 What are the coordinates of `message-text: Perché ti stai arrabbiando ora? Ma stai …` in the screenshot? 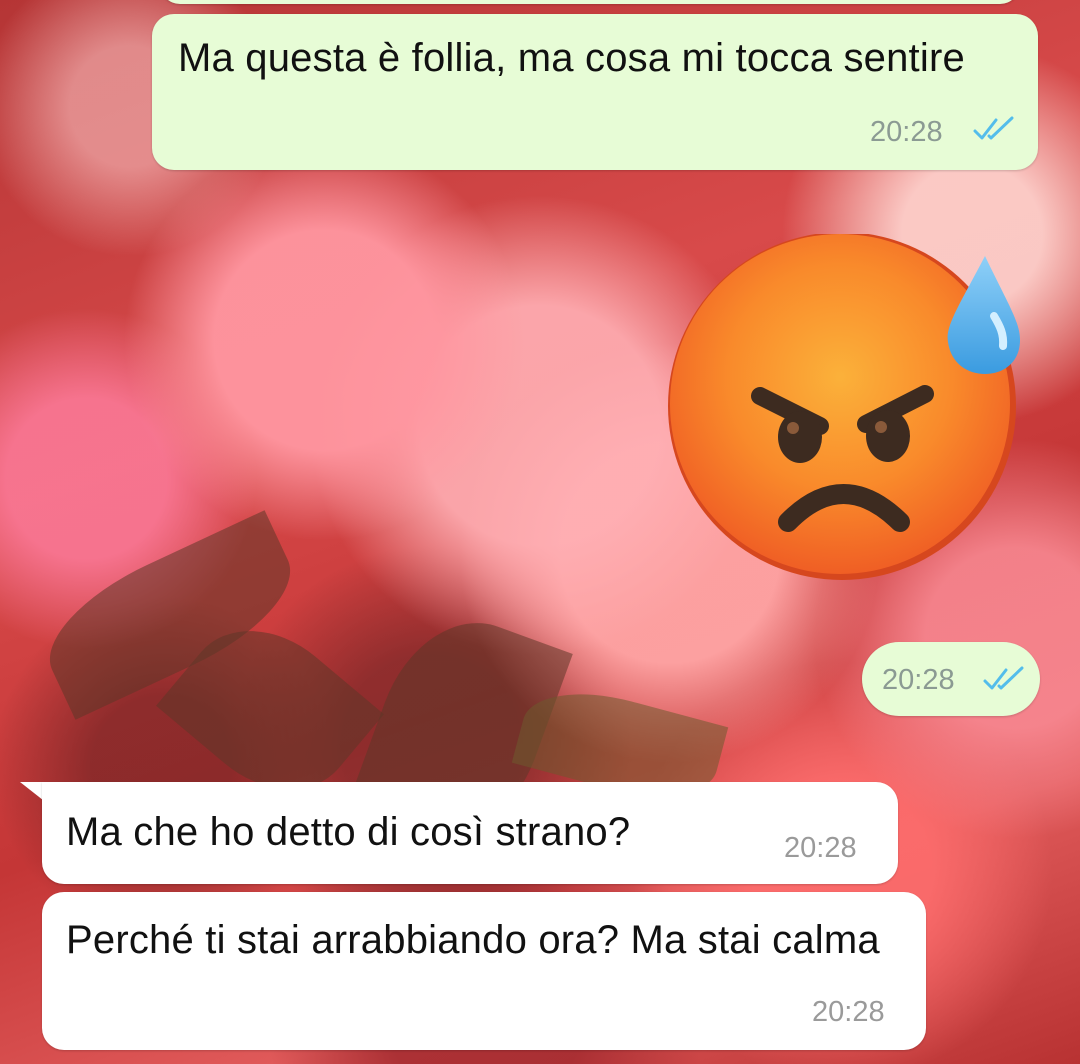 It's located at (473, 940).